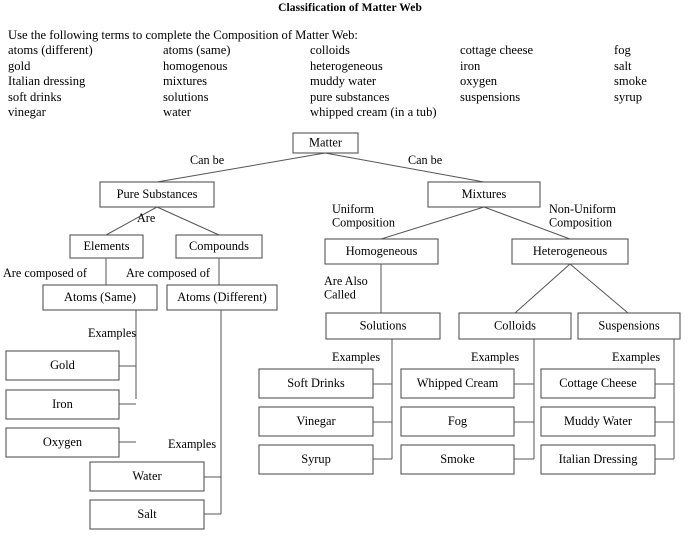 This screenshot has height=538, width=700. Describe the element at coordinates (353, 209) in the screenshot. I see `edge-label-line: Uniform` at that location.